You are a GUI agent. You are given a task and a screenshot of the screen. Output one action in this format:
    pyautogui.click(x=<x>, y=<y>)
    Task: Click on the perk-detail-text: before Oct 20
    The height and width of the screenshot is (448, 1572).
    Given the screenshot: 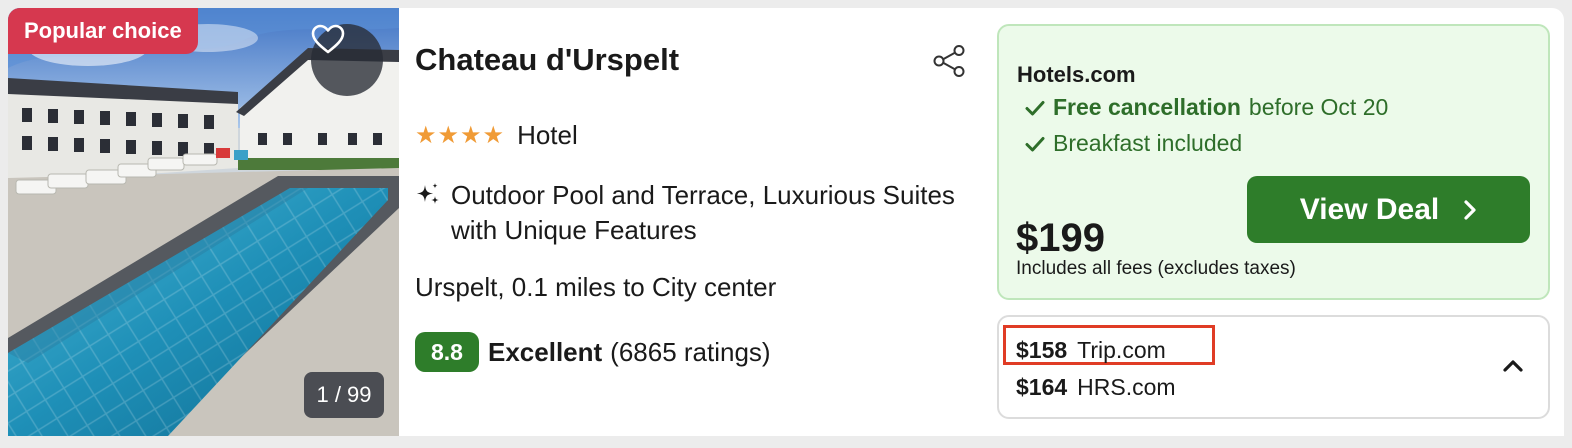 What is the action you would take?
    pyautogui.click(x=1318, y=107)
    